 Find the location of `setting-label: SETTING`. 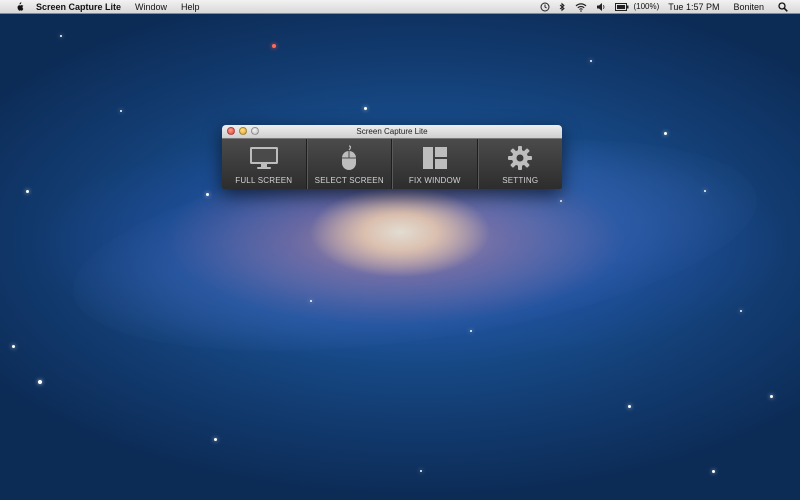

setting-label: SETTING is located at coordinates (520, 180).